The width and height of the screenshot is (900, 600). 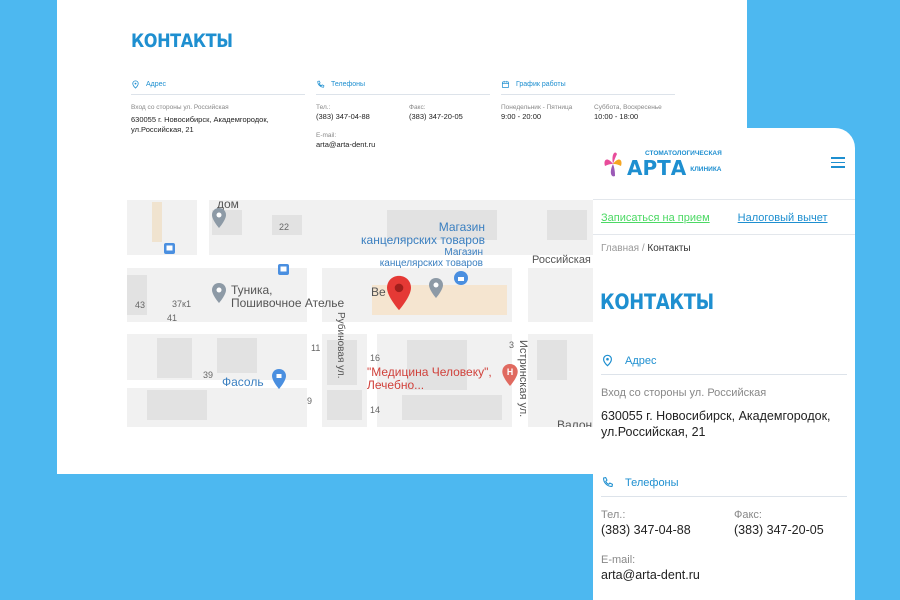 I want to click on logo: СТОМАТОЛОГИЧЕСКАЯ АРТА КЛИНИКА, so click(x=661, y=164).